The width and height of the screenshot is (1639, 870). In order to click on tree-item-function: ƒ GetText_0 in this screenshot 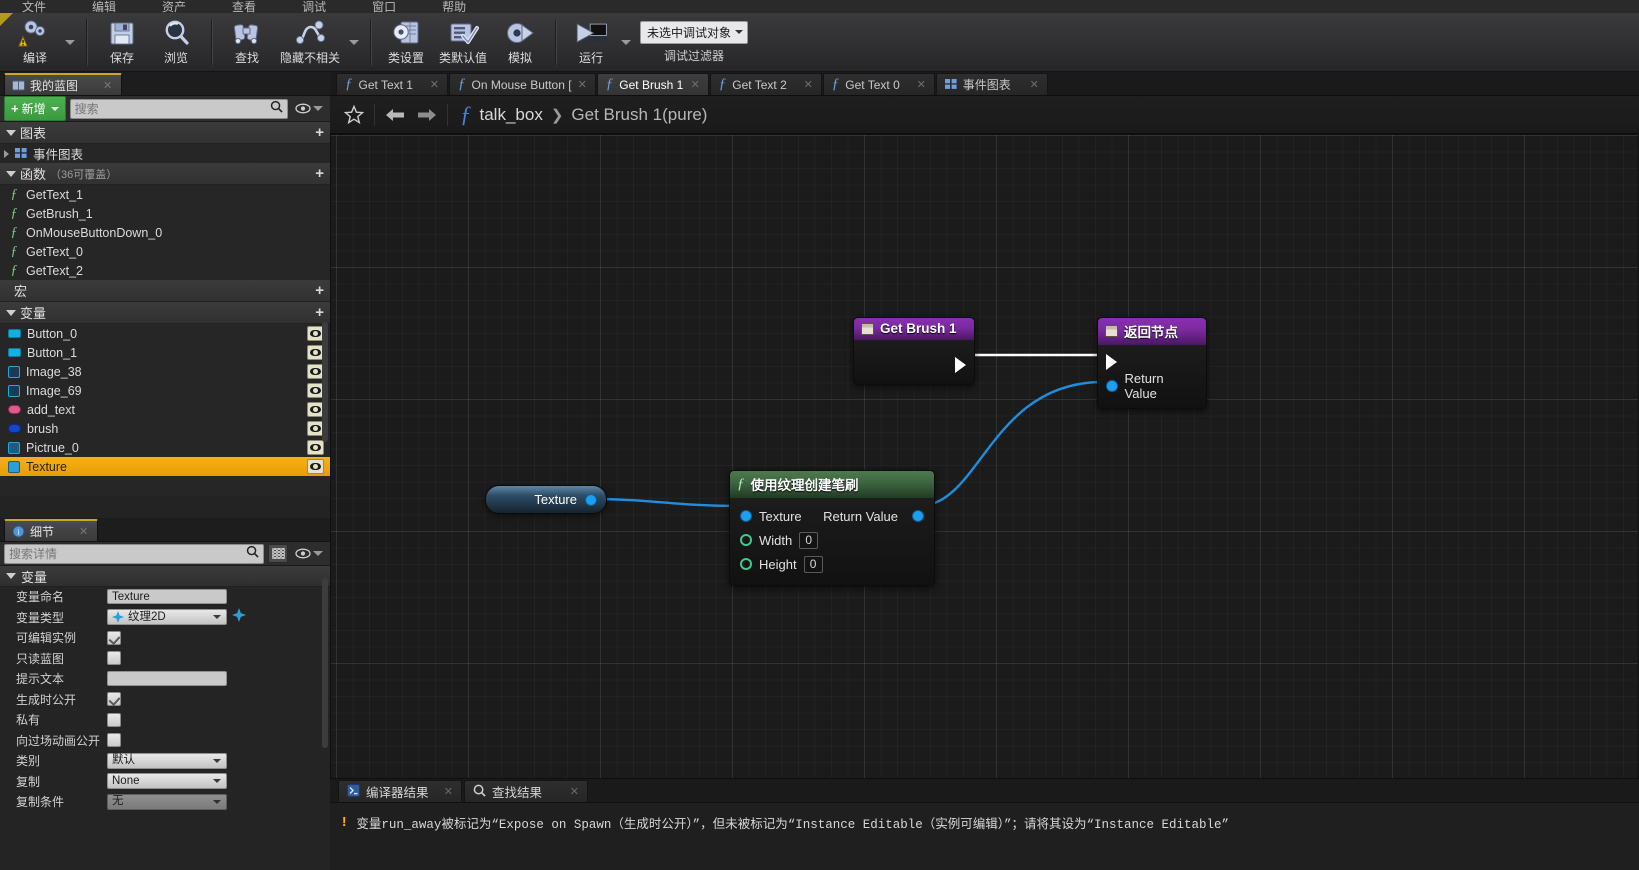, I will do `click(165, 251)`.